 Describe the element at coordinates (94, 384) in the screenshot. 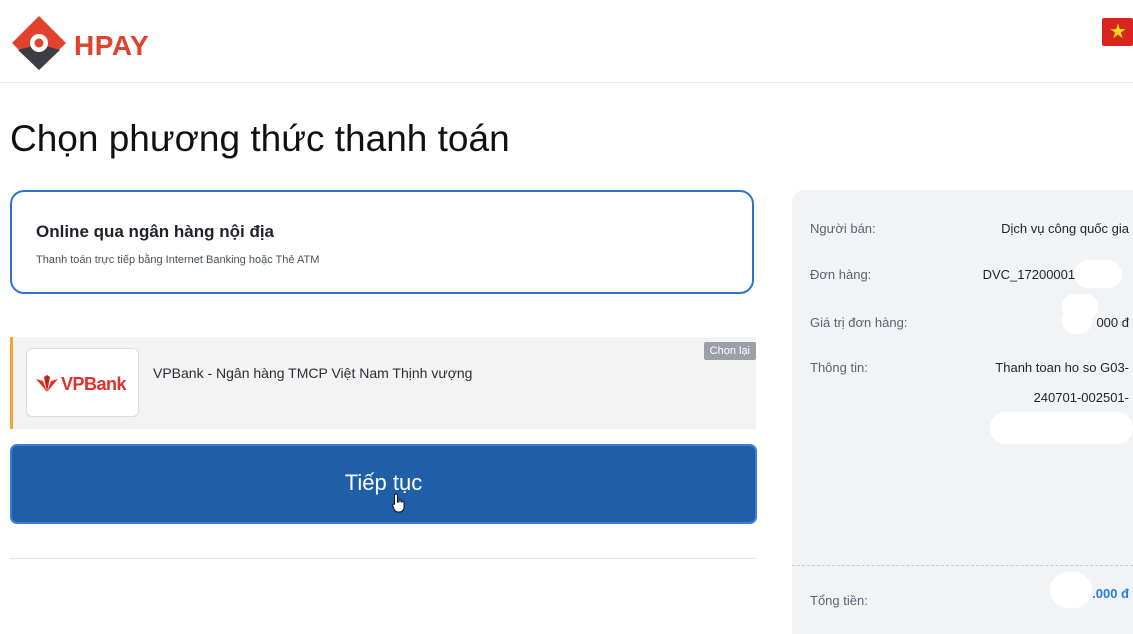

I see `vpbank-logo-text: VPBank` at that location.